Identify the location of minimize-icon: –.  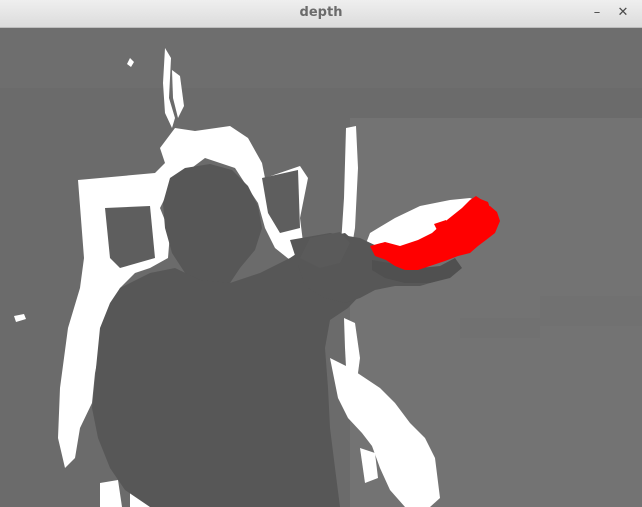
(597, 13).